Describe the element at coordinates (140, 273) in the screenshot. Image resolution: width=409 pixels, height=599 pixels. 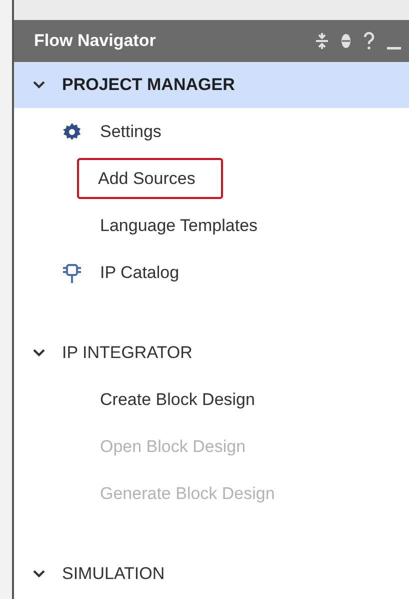
I see `nav-item: IP Catalog` at that location.